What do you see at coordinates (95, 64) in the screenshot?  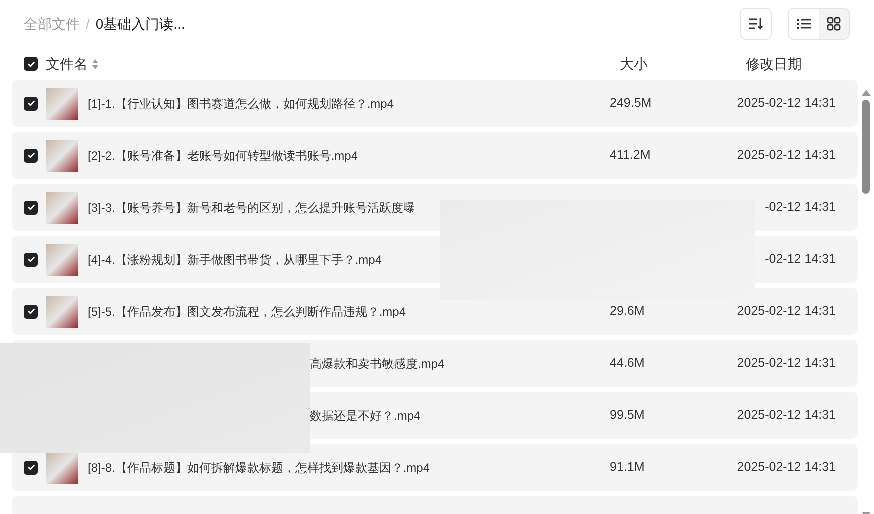 I see `sort-caret-icon` at bounding box center [95, 64].